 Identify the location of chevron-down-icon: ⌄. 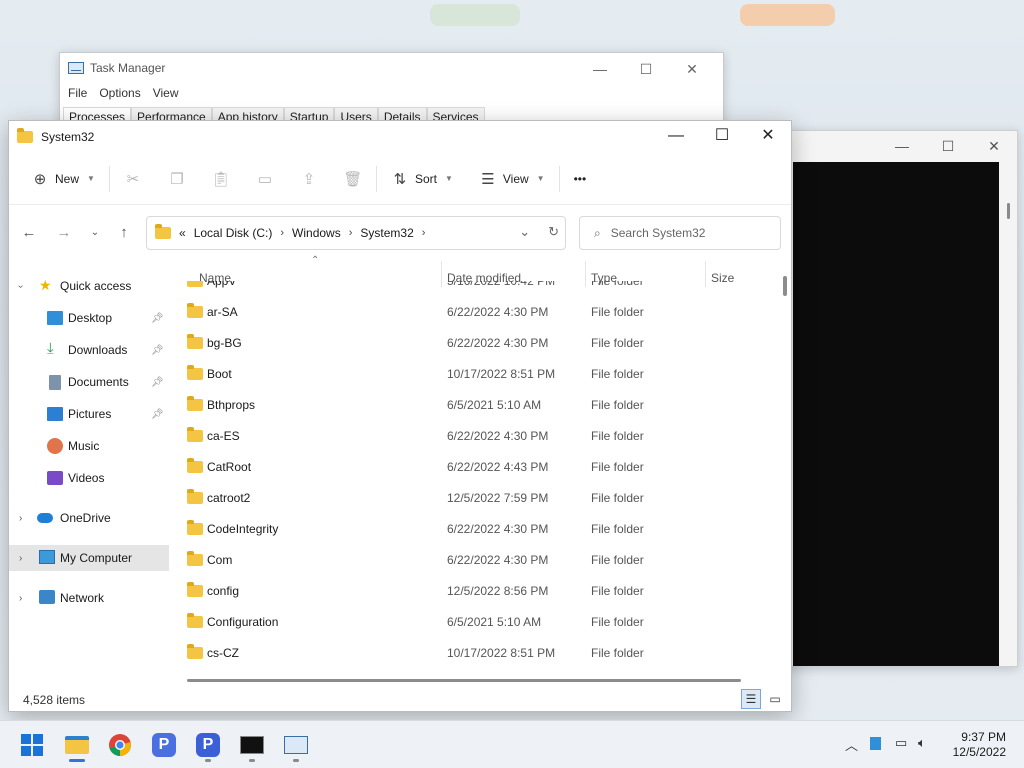
(524, 232).